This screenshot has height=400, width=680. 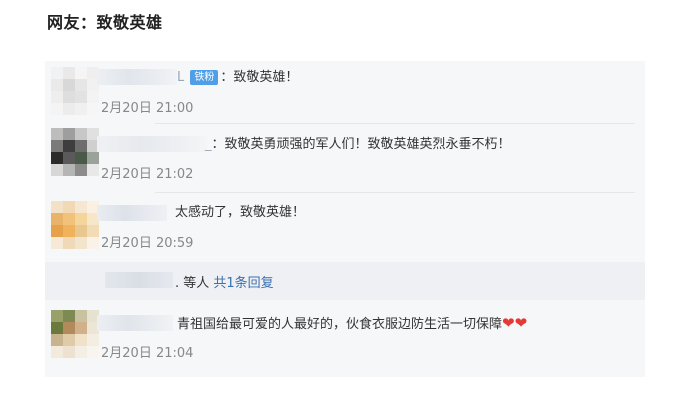 What do you see at coordinates (243, 283) in the screenshot?
I see `view-replies-link: 共1条回复` at bounding box center [243, 283].